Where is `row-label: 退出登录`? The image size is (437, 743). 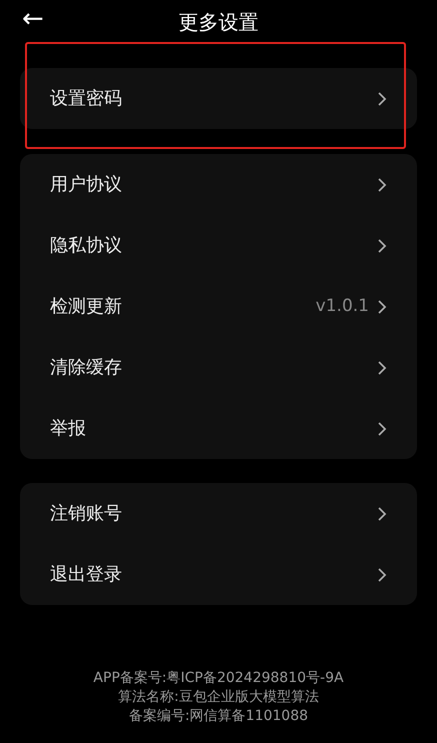 row-label: 退出登录 is located at coordinates (86, 575).